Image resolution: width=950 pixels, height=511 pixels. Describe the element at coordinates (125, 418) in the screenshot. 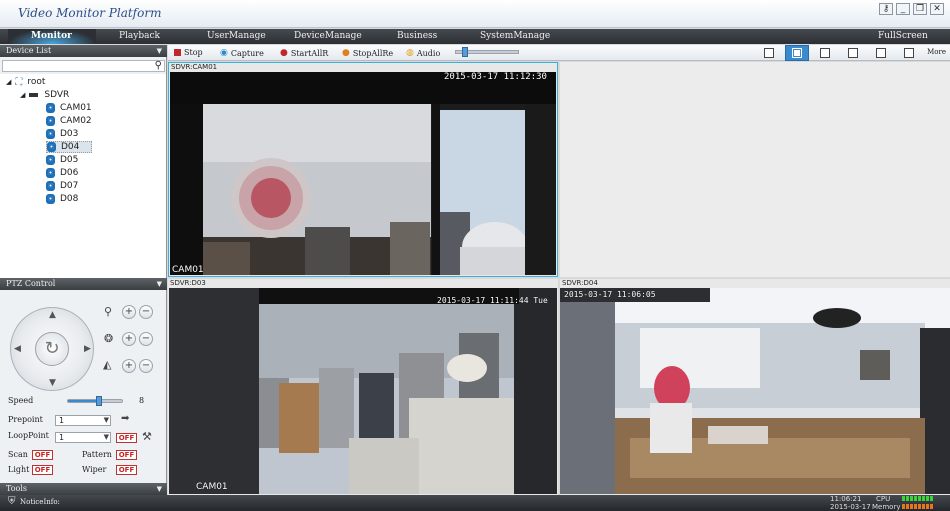

I see `goto-arrow-icon: ➡` at that location.